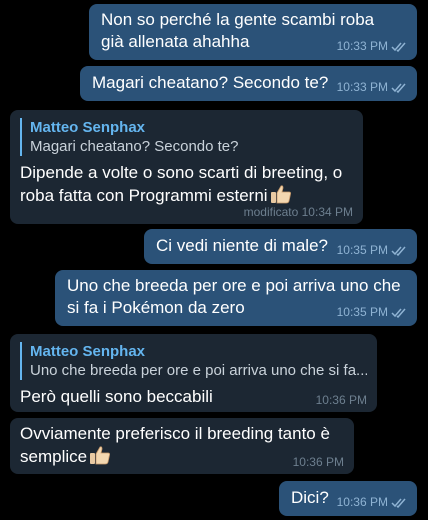 The image size is (428, 520). I want to click on outgoing-message: Dici? 10:36 PM, so click(348, 498).